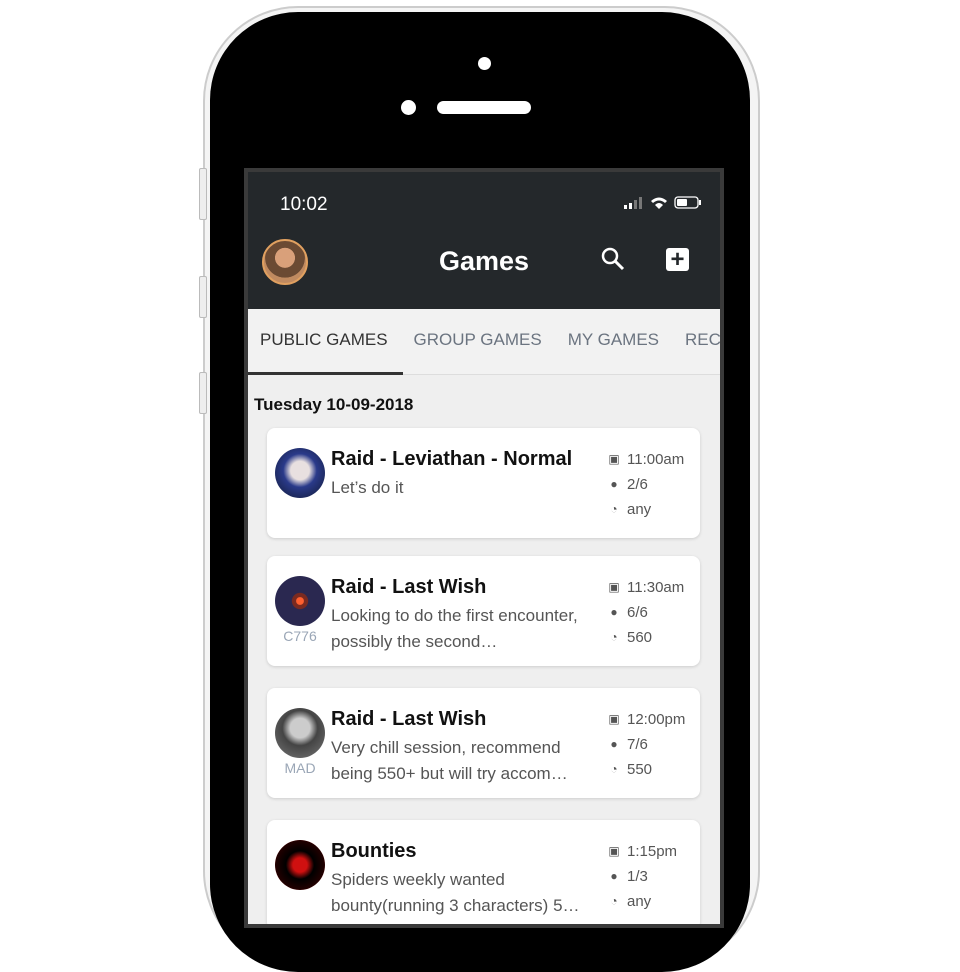 This screenshot has width=960, height=972. What do you see at coordinates (300, 636) in the screenshot?
I see `clan-tag: C776` at bounding box center [300, 636].